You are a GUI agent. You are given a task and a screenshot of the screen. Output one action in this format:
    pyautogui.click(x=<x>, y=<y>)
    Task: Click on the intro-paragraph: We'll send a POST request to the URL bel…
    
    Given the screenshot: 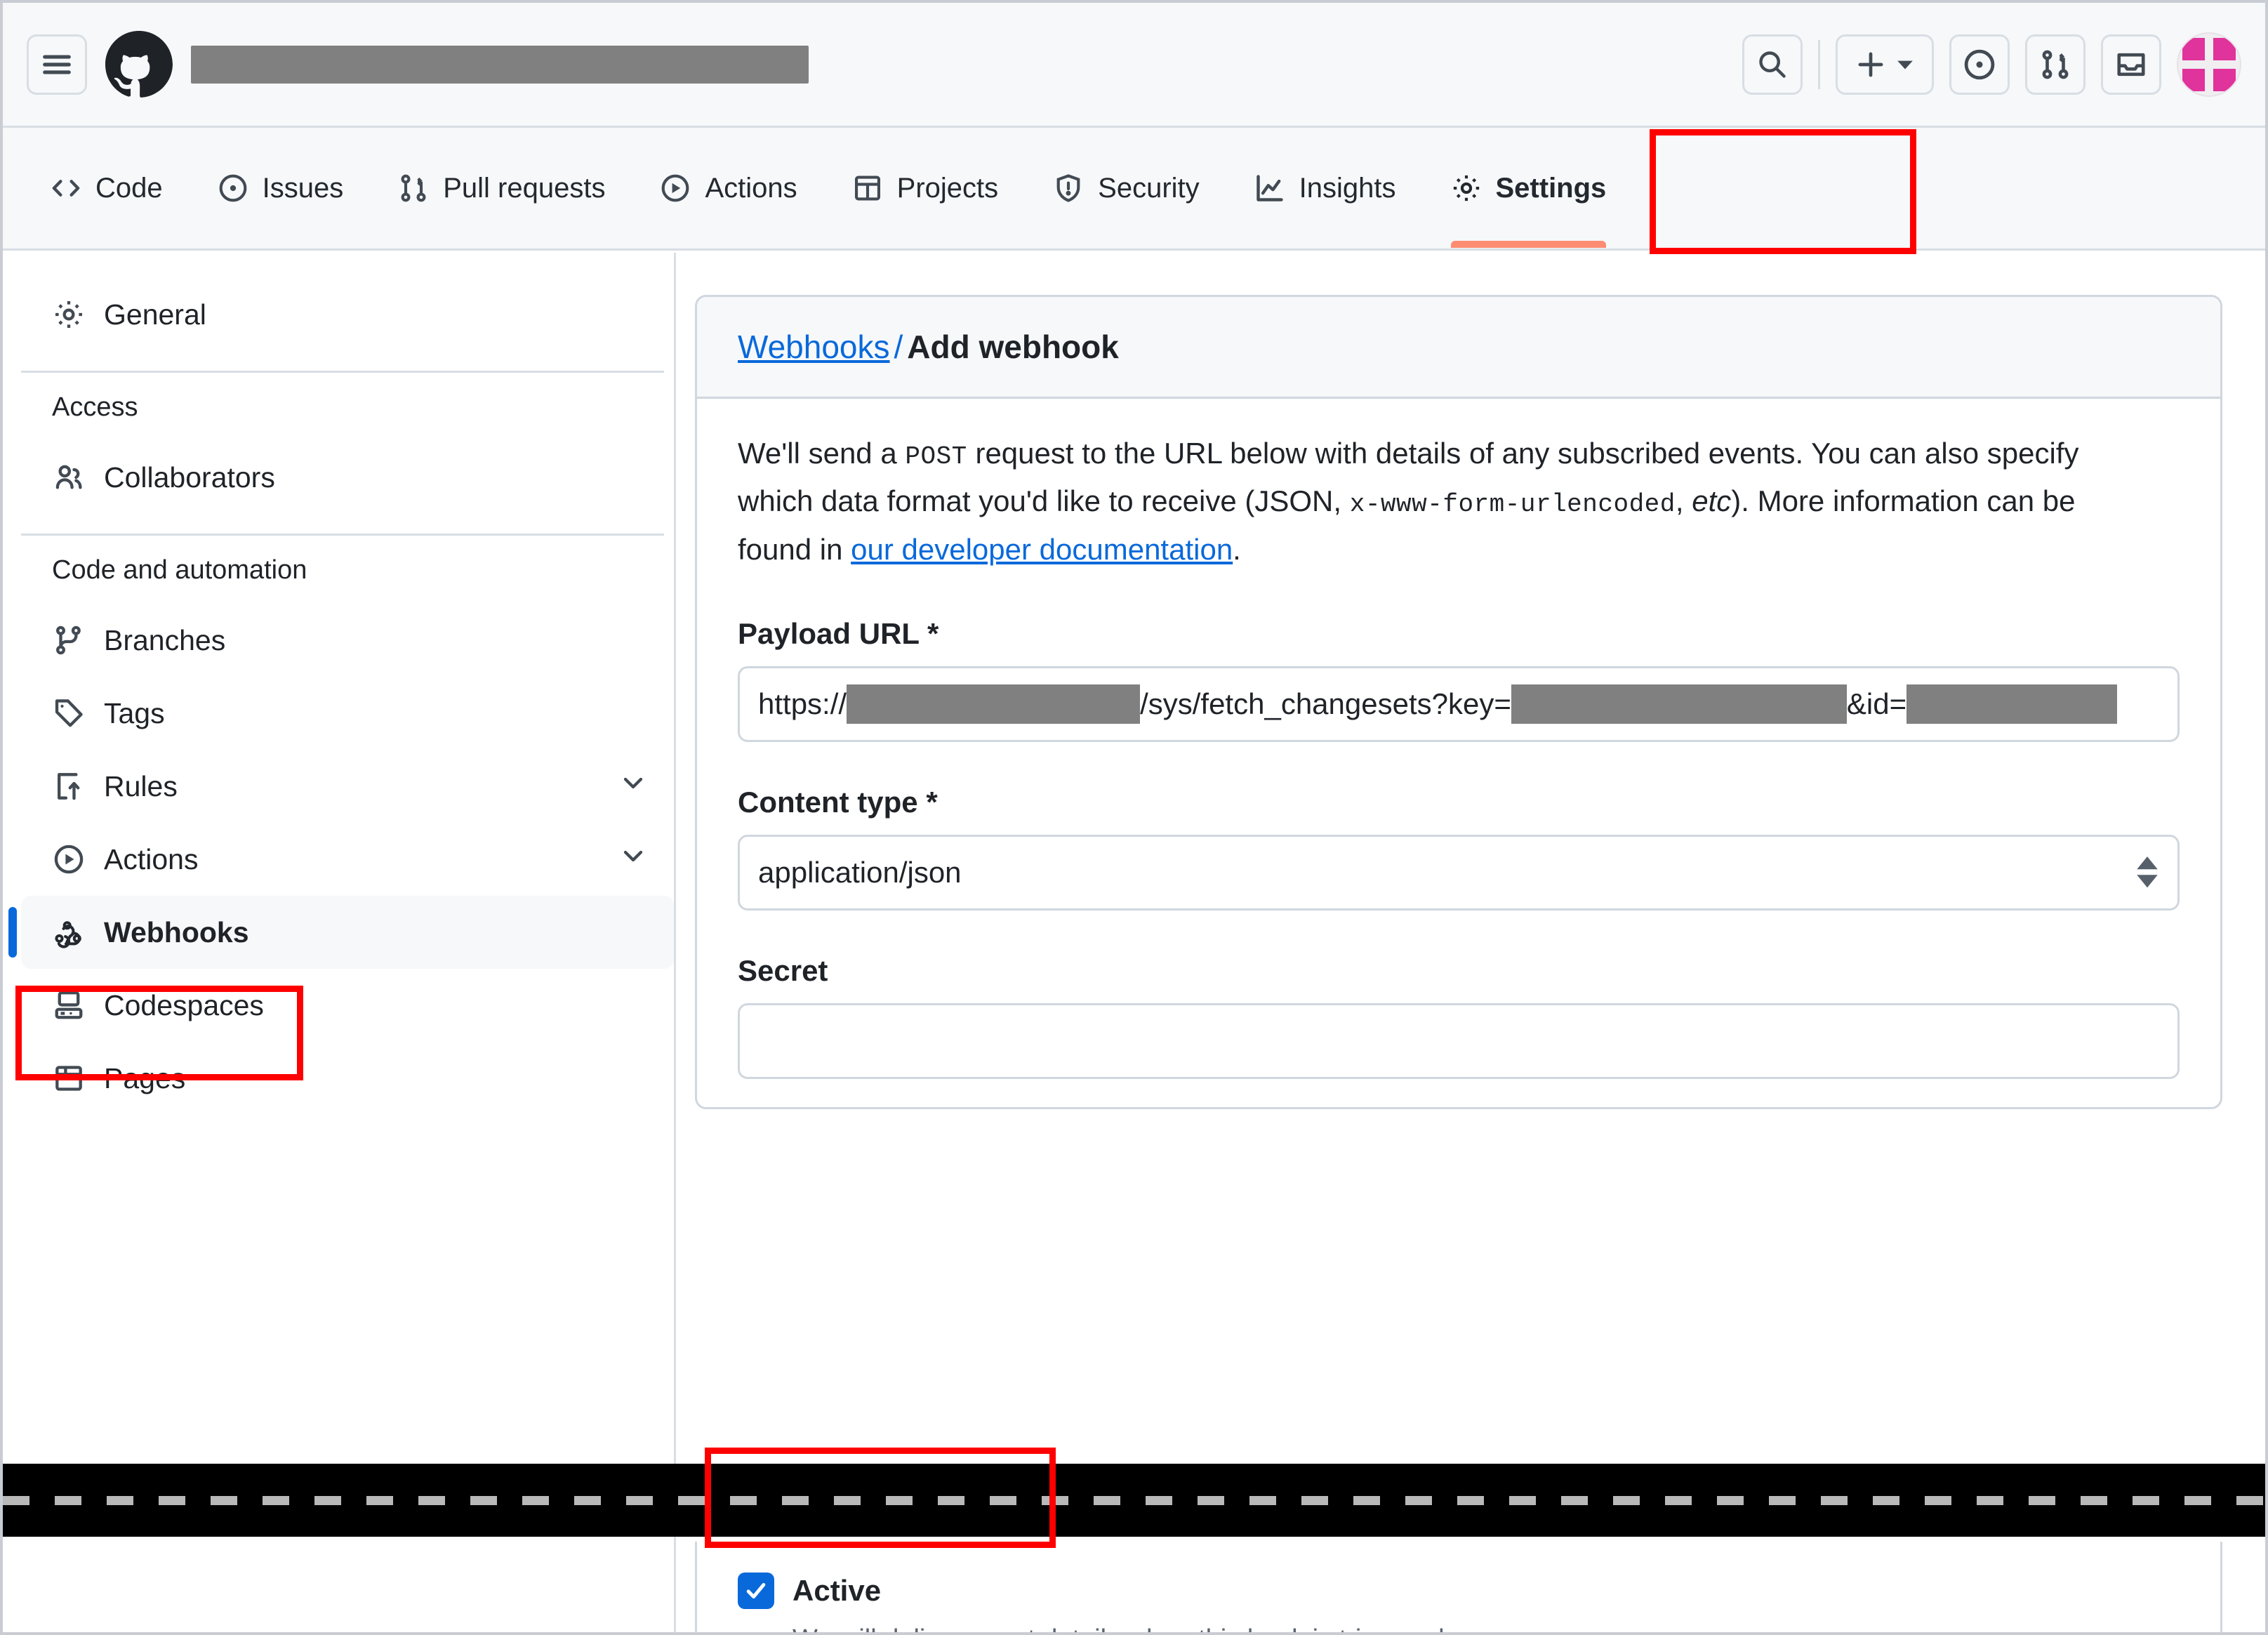 What is the action you would take?
    pyautogui.click(x=1443, y=502)
    